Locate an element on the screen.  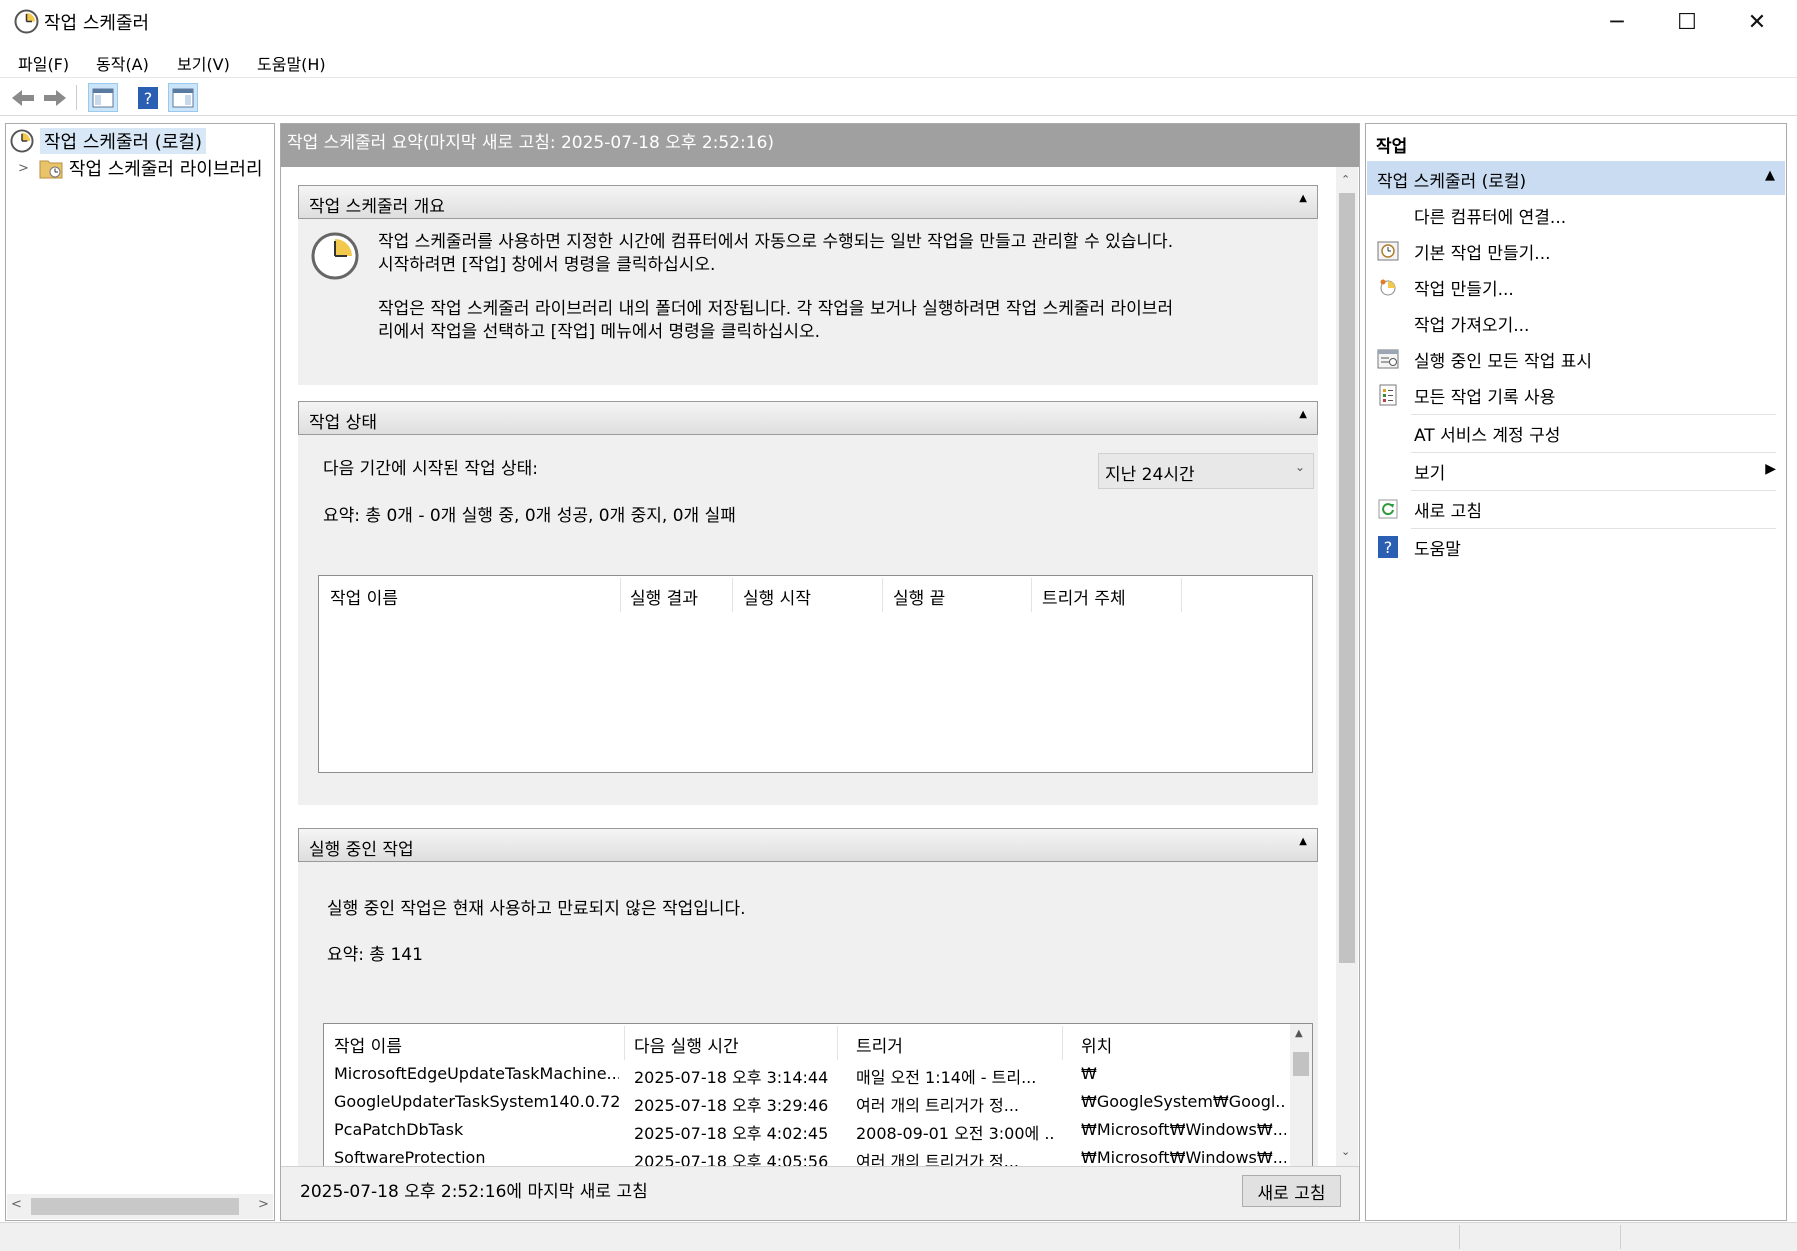
forward-button is located at coordinates (55, 97).